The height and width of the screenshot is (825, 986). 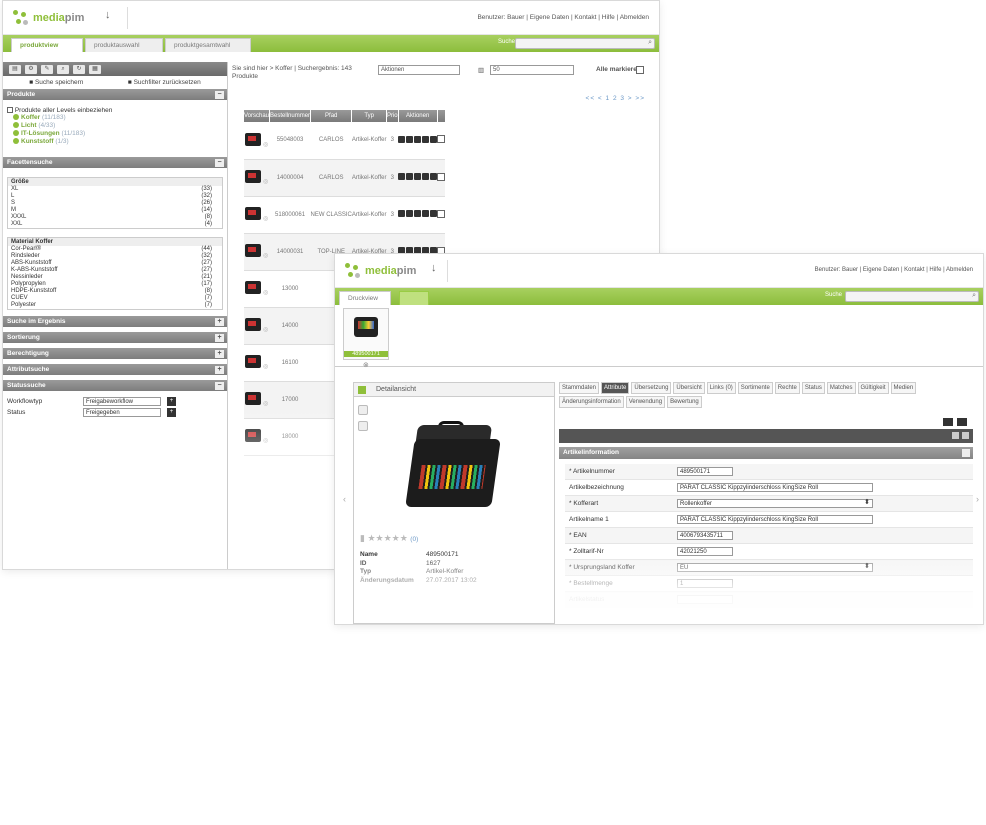 What do you see at coordinates (115, 210) in the screenshot?
I see `facet-option: M (14)` at bounding box center [115, 210].